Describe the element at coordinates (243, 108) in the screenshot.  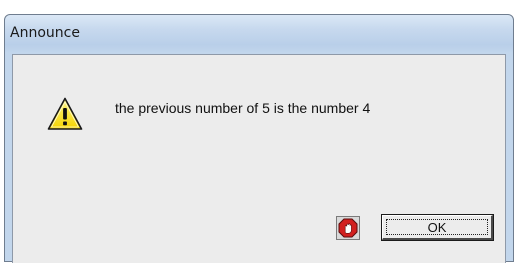
I see `dialog-message: the previous number of 5 is the number 4` at that location.